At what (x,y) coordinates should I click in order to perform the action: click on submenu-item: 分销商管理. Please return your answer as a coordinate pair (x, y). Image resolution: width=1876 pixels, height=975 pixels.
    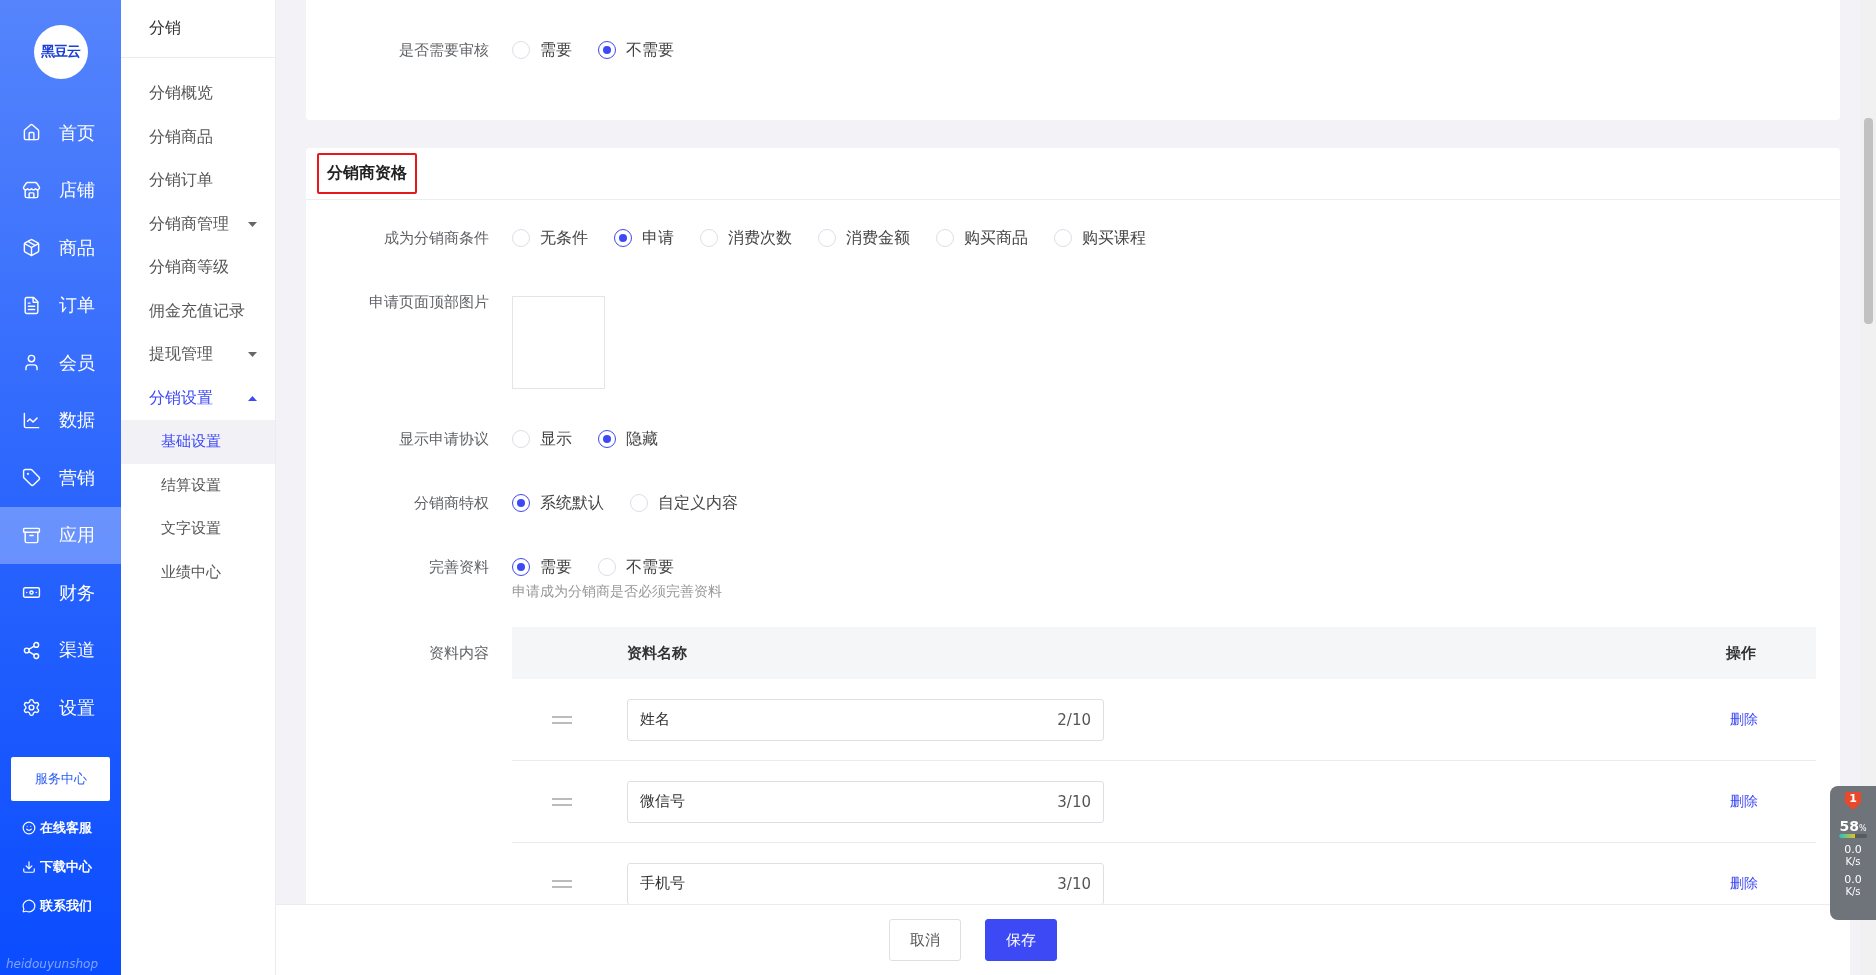
    Looking at the image, I should click on (198, 224).